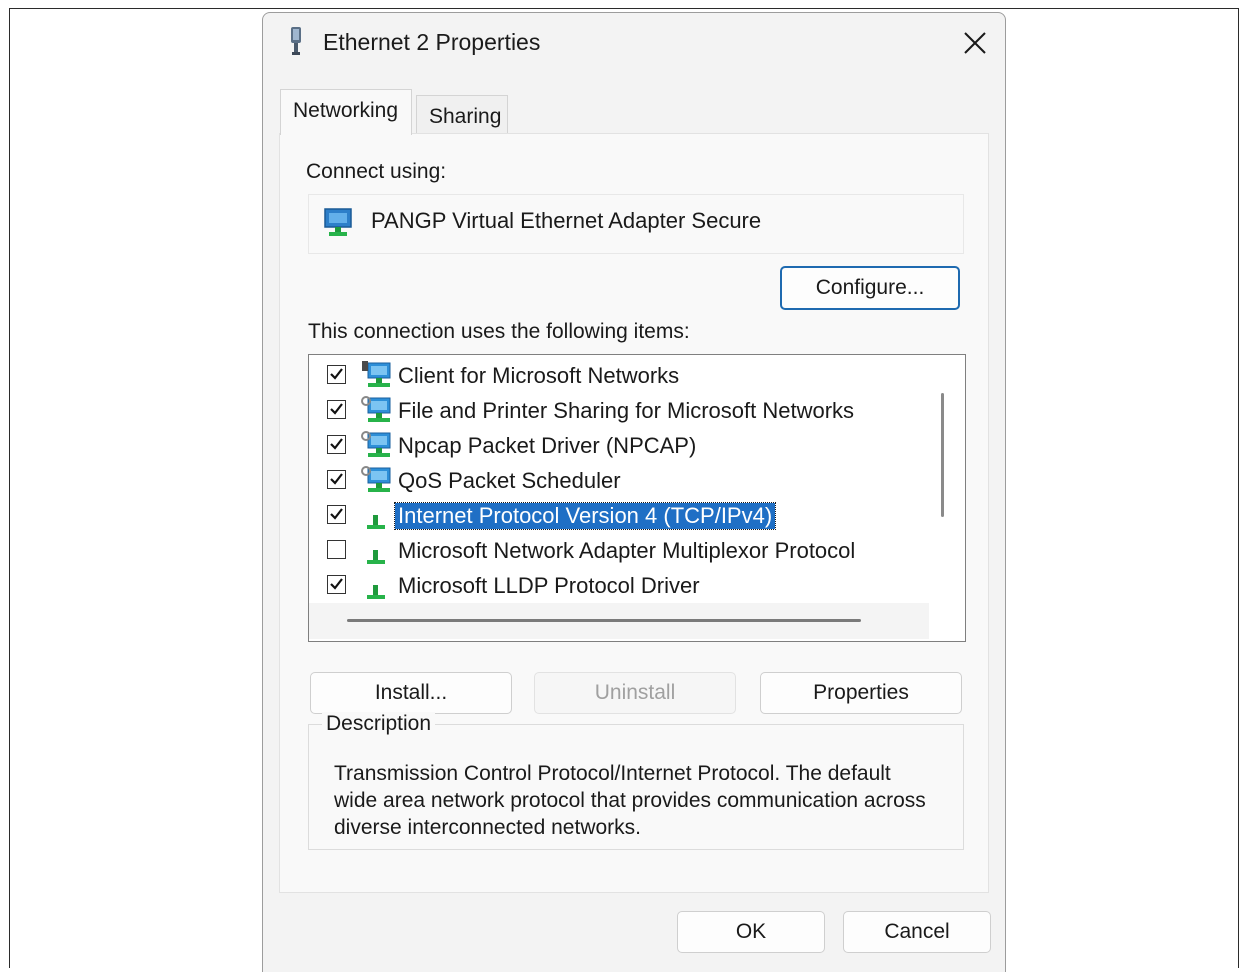 The height and width of the screenshot is (972, 1248). Describe the element at coordinates (751, 932) in the screenshot. I see `ok-button: OK` at that location.